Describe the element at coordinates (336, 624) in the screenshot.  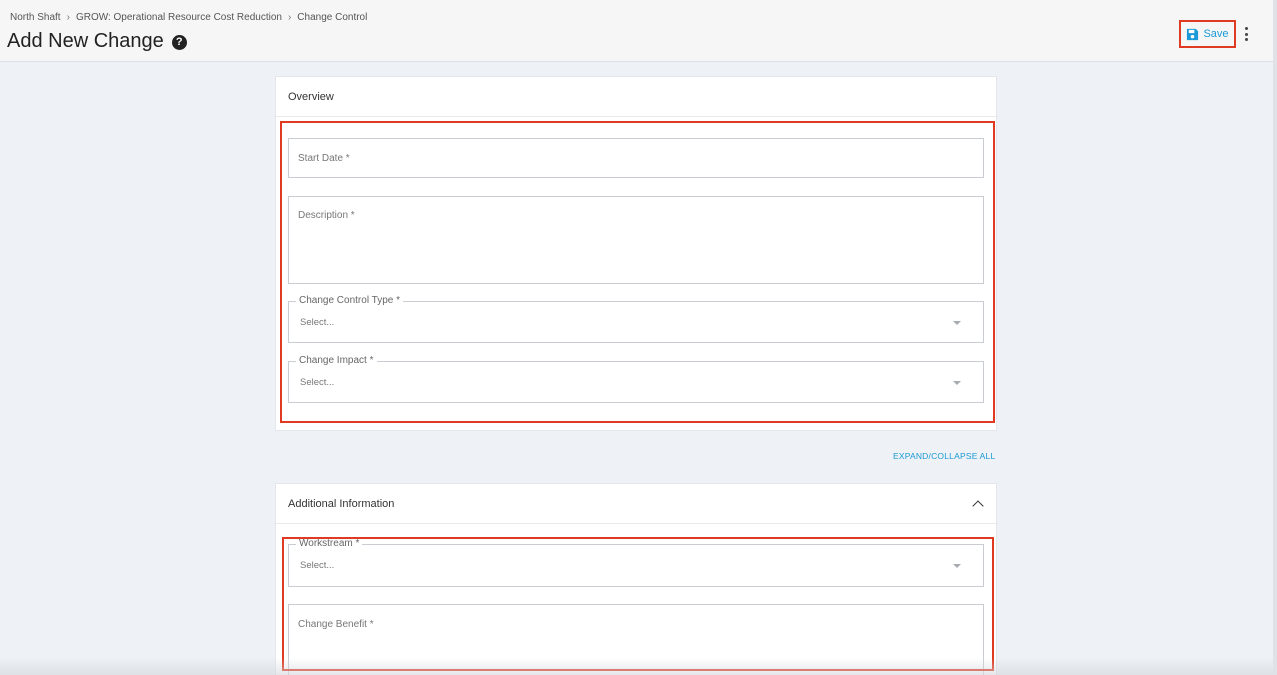
I see `change-benefit-label: Change Benefit *` at that location.